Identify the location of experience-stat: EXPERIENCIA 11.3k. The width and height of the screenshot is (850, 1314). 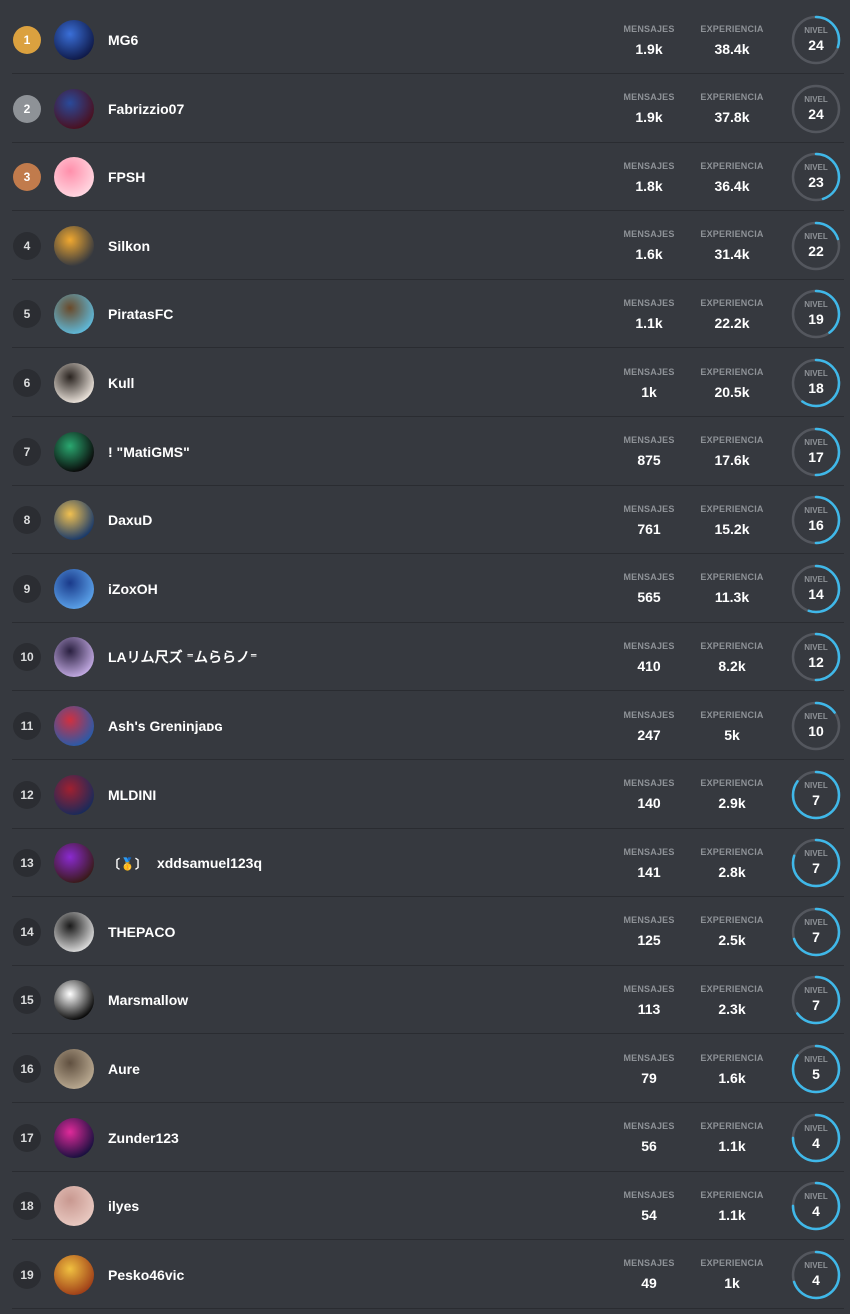
(732, 588).